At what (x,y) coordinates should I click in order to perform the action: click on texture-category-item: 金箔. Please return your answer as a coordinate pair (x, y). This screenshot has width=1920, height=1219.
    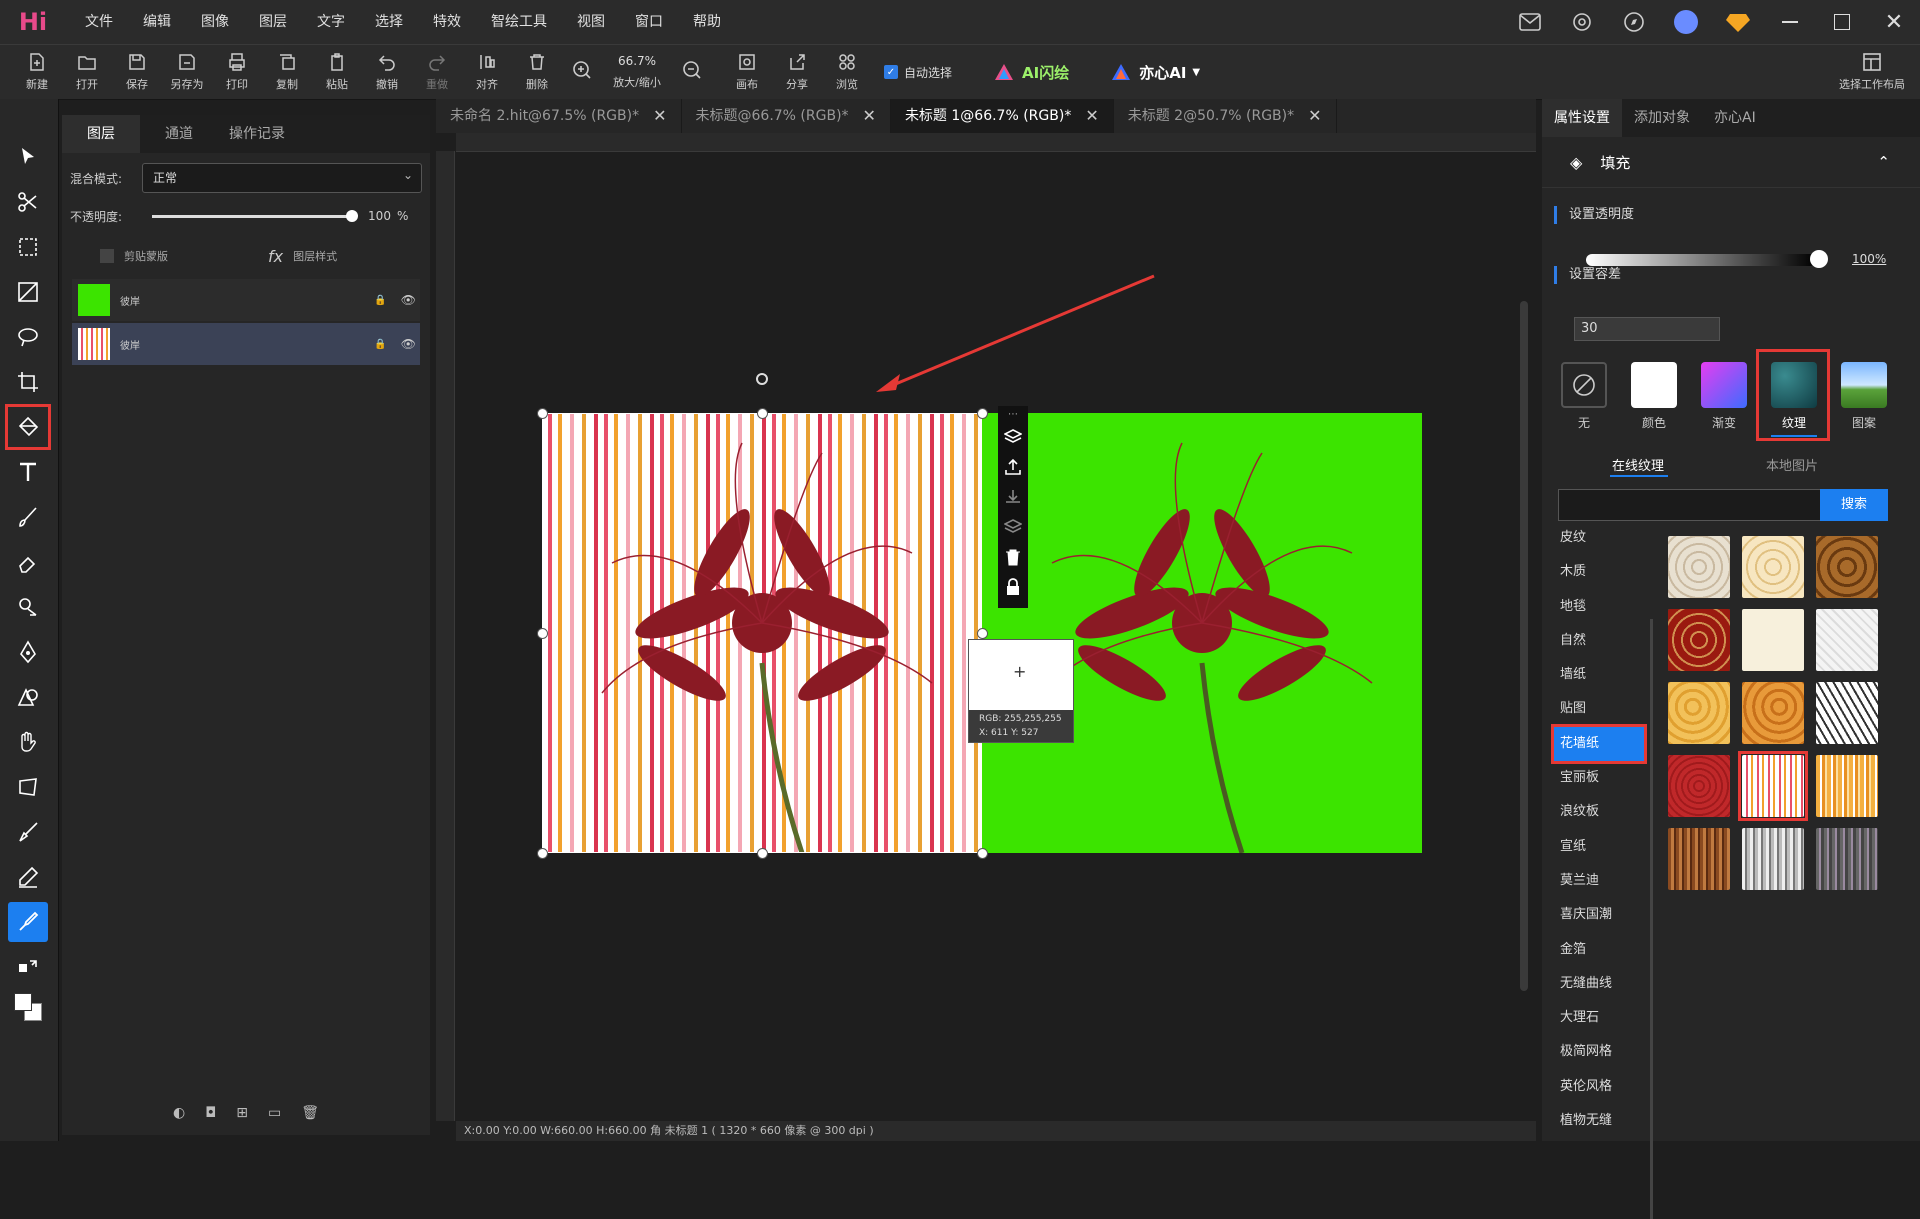
    Looking at the image, I should click on (1599, 950).